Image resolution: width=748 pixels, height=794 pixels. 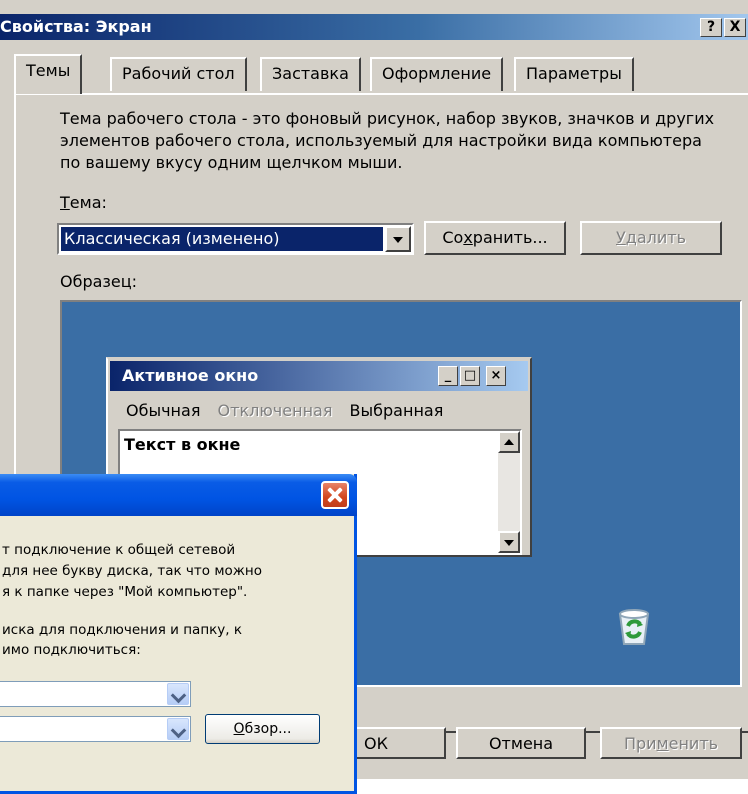 I want to click on map-drive-text-line5: имо подключиться:, so click(x=71, y=650).